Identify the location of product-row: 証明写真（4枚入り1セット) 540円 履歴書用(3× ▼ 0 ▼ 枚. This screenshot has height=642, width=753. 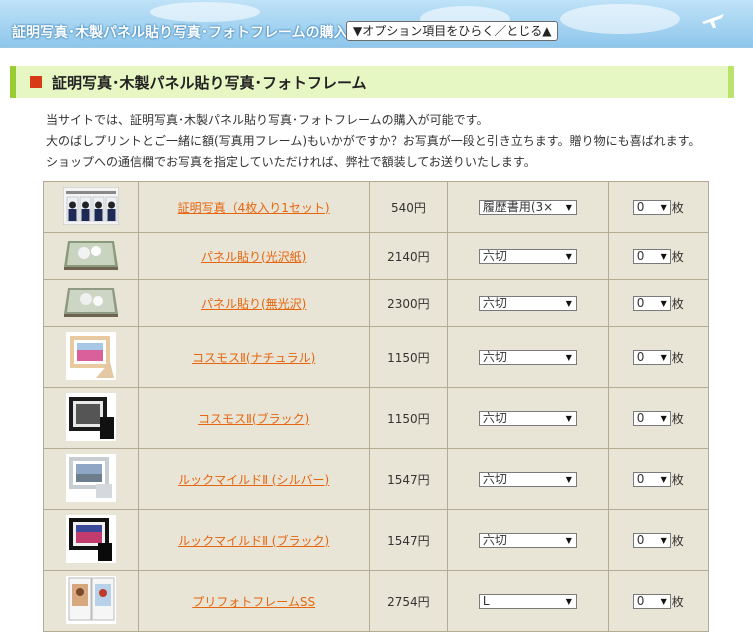
(376, 207).